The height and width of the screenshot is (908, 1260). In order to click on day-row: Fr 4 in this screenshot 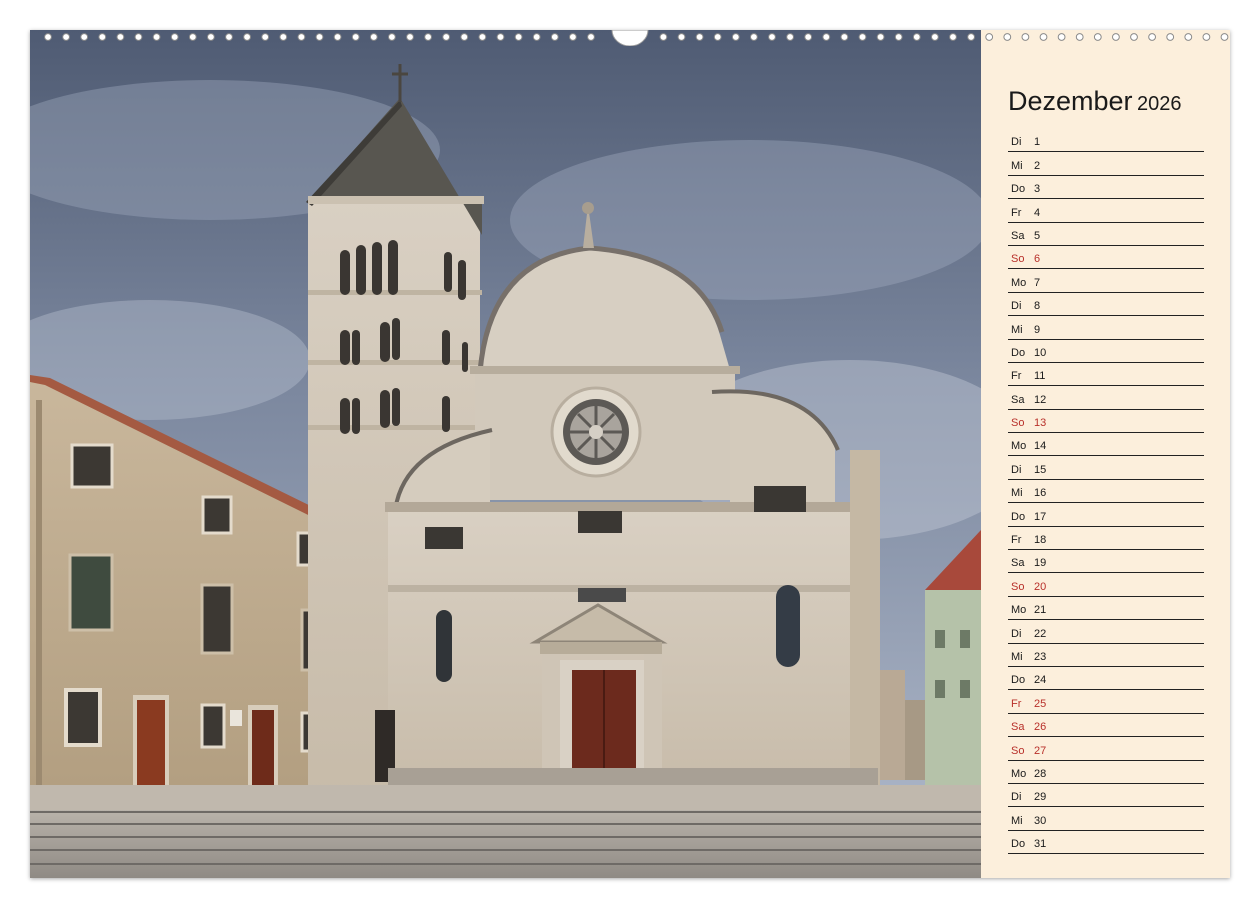, I will do `click(1106, 211)`.